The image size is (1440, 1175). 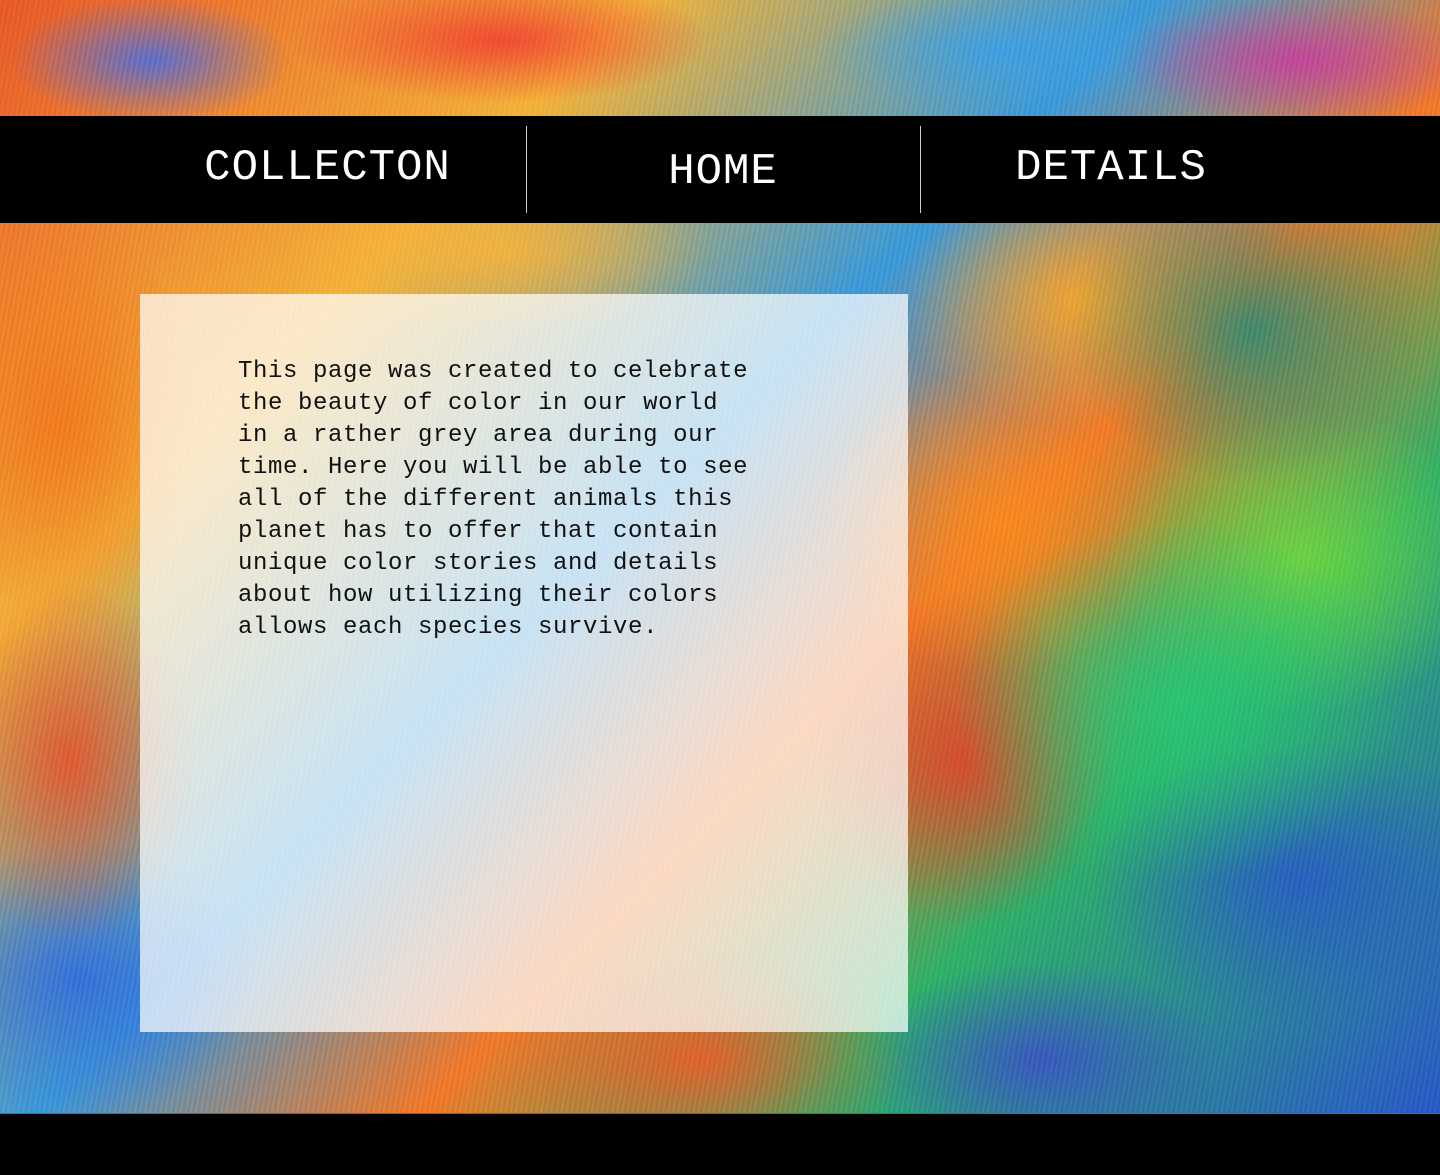 What do you see at coordinates (720, 1144) in the screenshot?
I see `footer-bar` at bounding box center [720, 1144].